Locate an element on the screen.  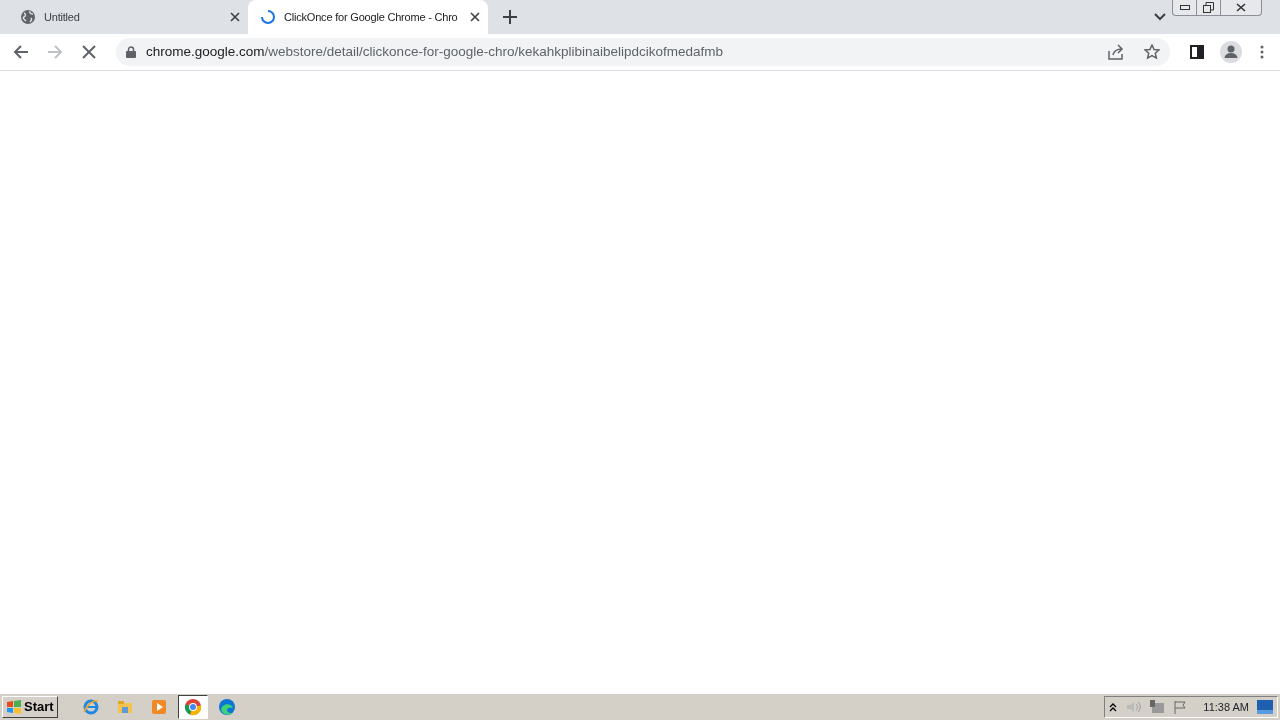
share-icon is located at coordinates (1116, 52).